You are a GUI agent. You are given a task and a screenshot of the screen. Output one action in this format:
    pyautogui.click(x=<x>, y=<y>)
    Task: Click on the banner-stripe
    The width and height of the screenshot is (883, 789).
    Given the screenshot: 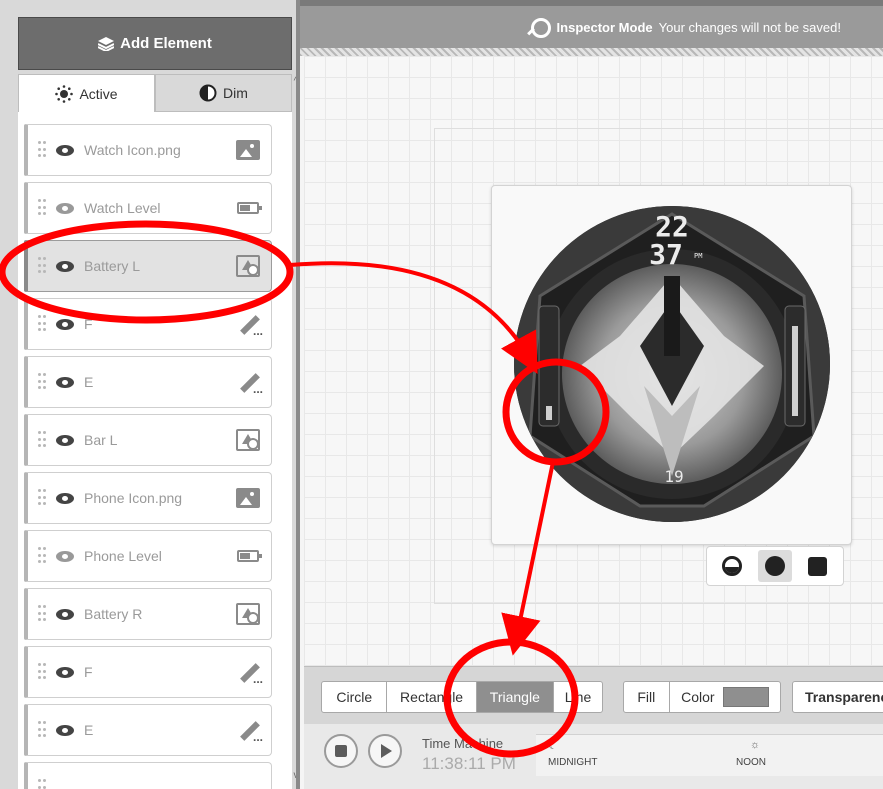 What is the action you would take?
    pyautogui.click(x=591, y=52)
    